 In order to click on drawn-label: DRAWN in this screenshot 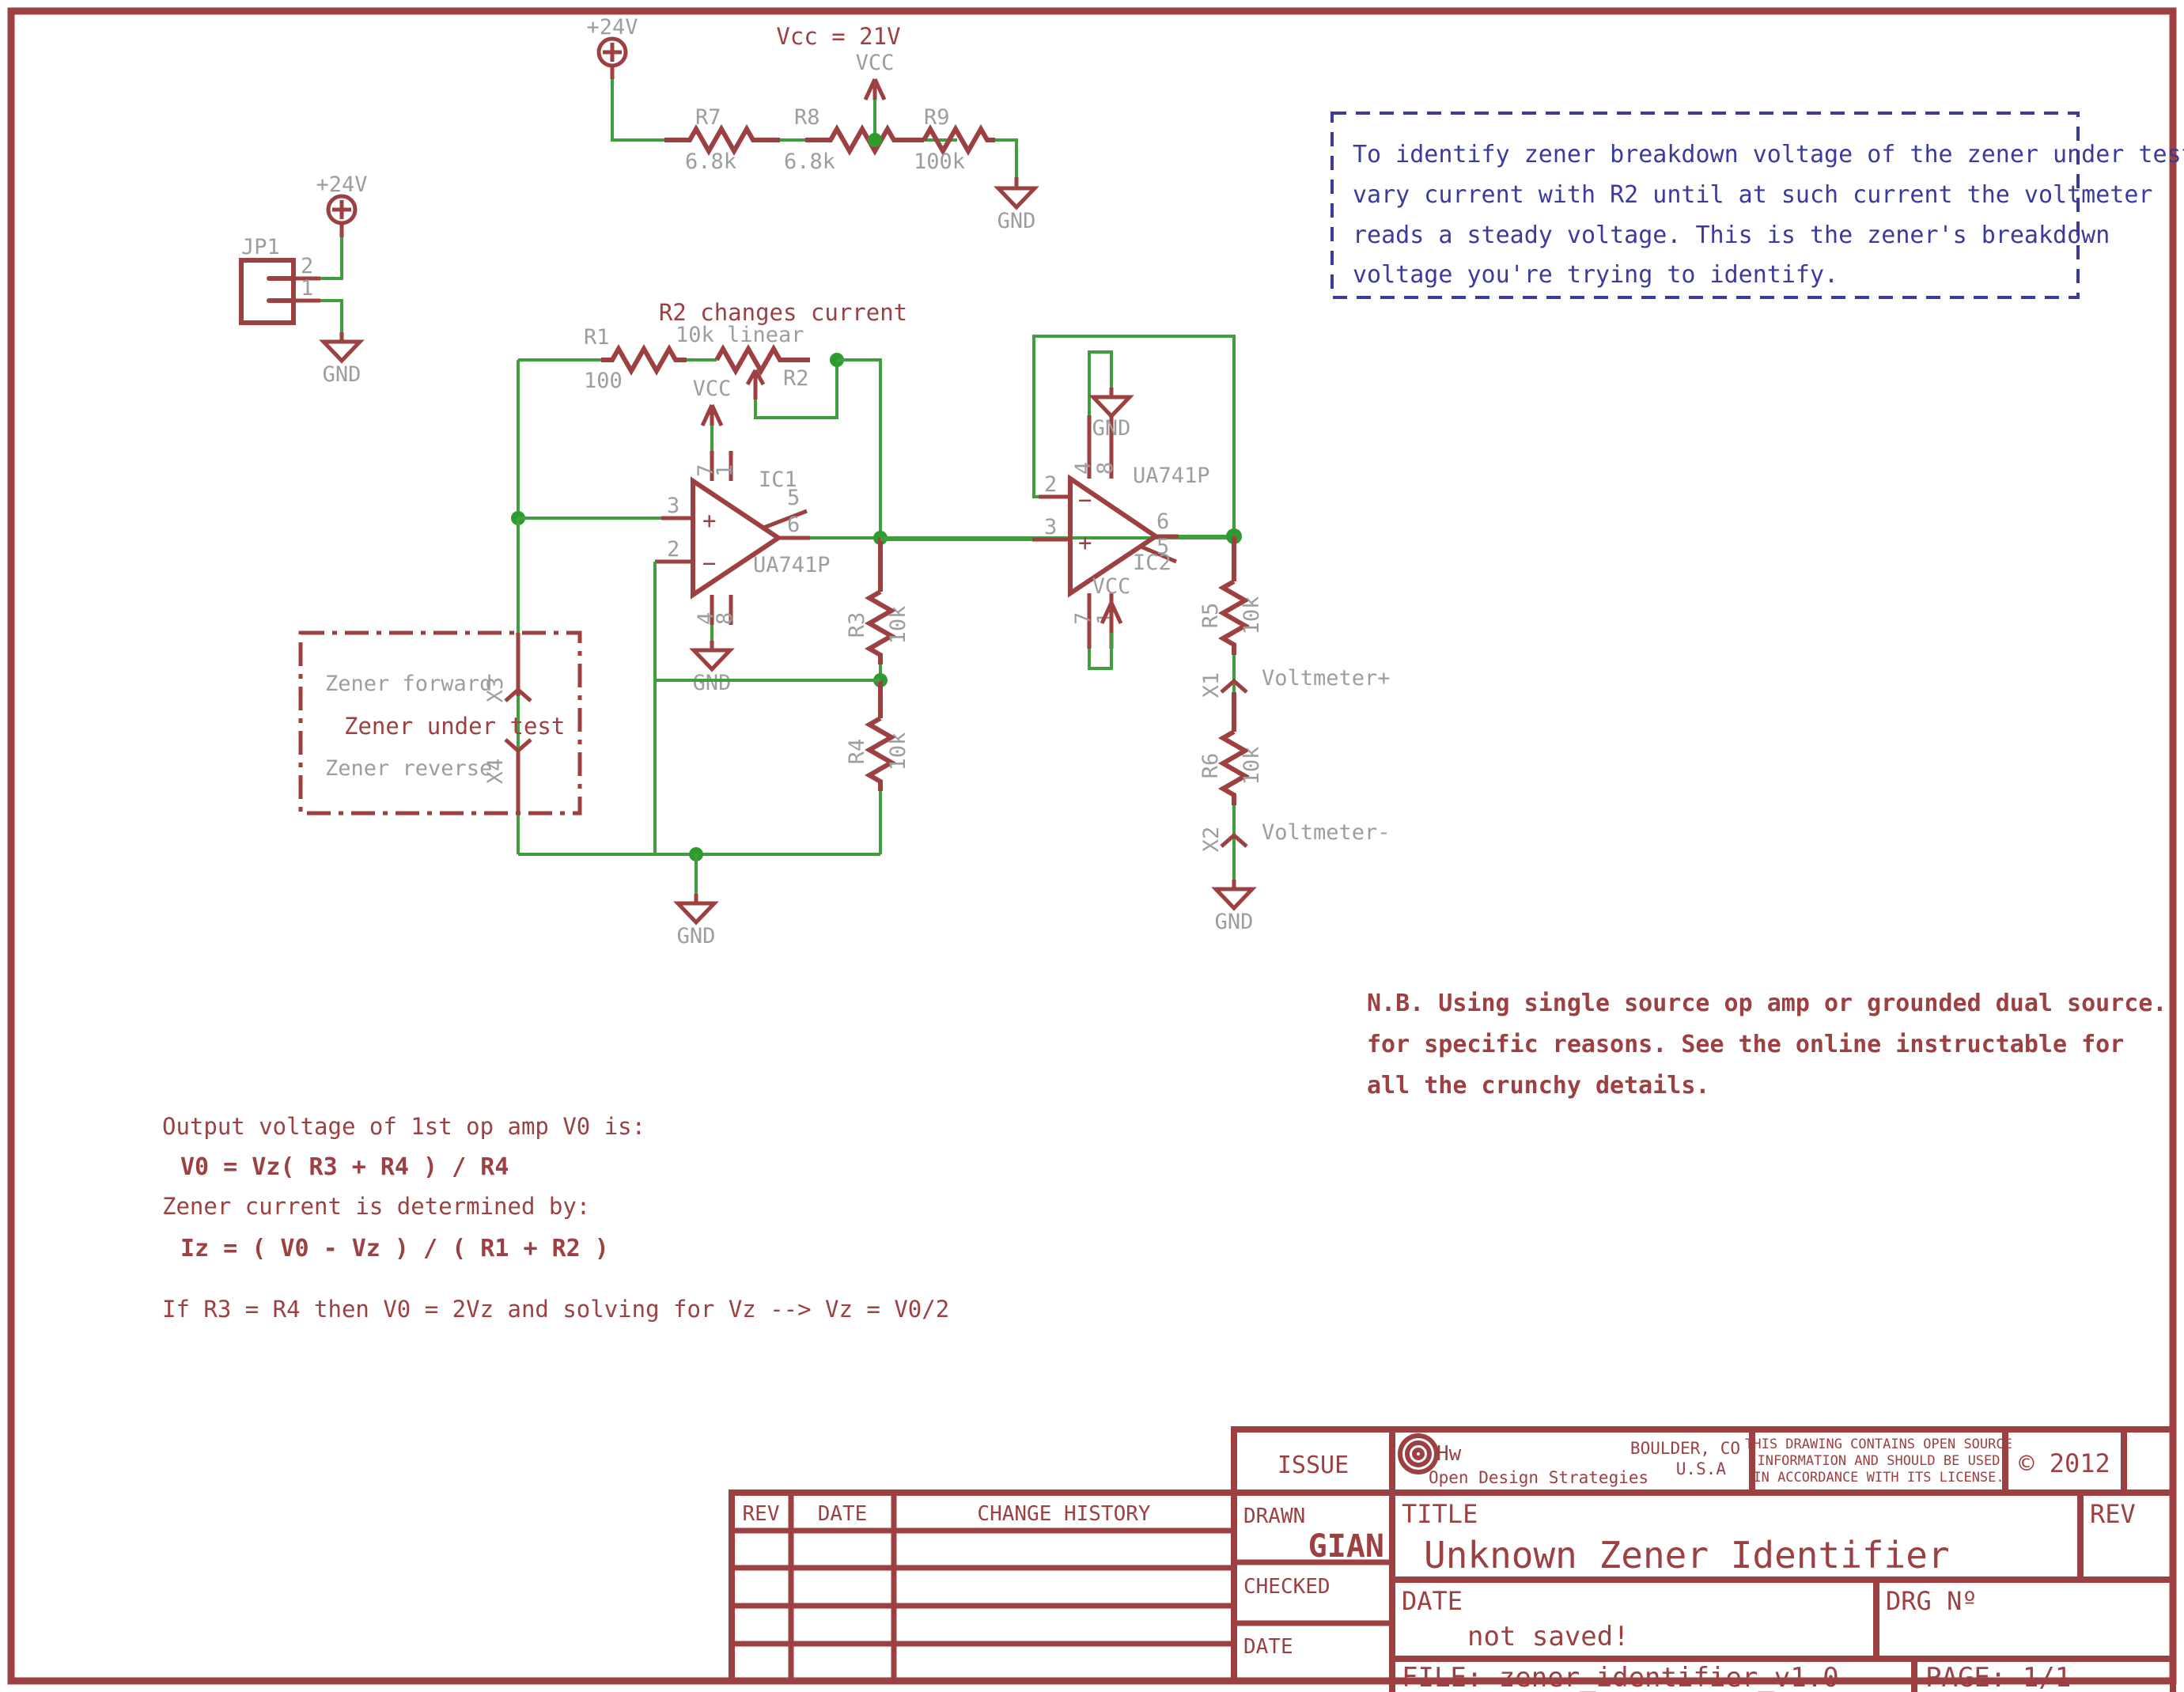, I will do `click(1274, 1516)`.